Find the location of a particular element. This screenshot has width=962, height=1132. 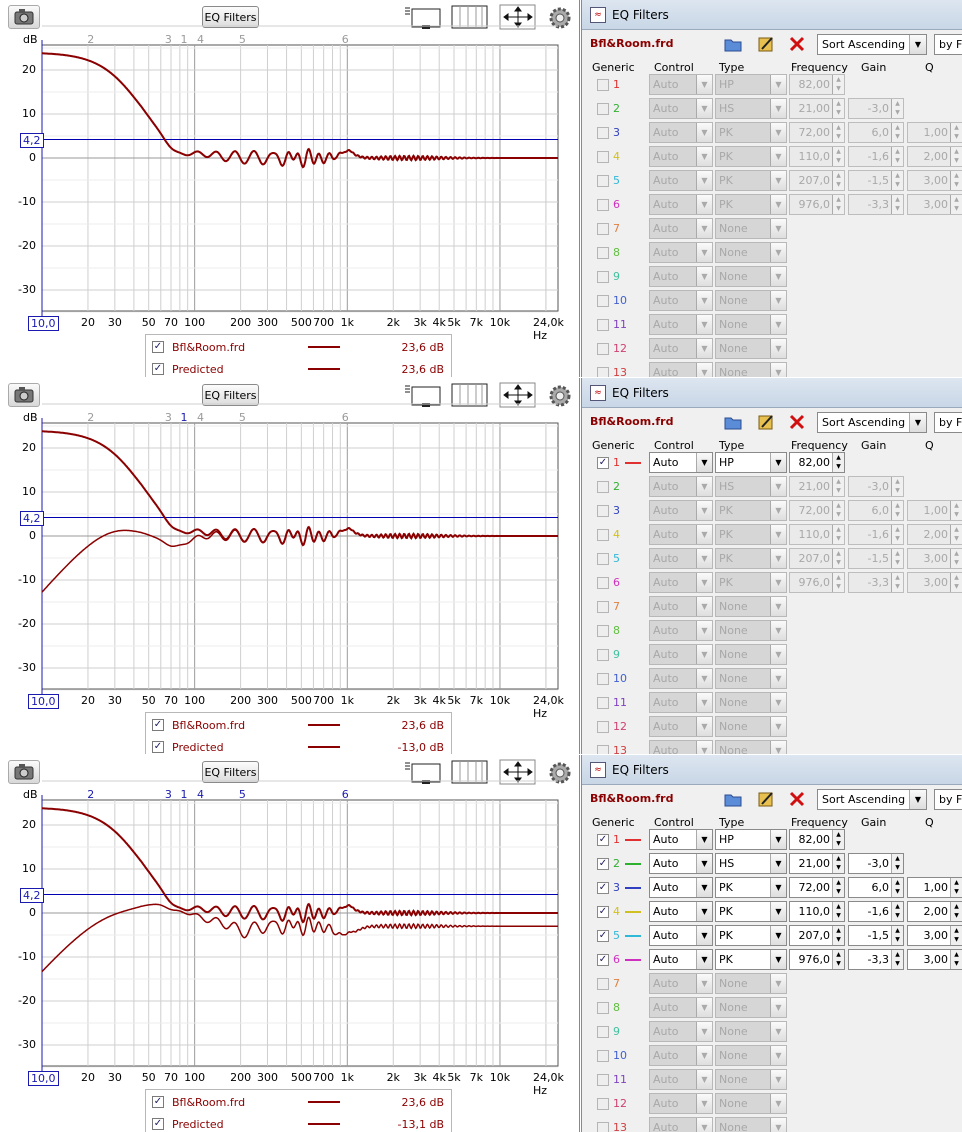

frequency-spinner: 82,00 ▲ ▼ is located at coordinates (817, 839).